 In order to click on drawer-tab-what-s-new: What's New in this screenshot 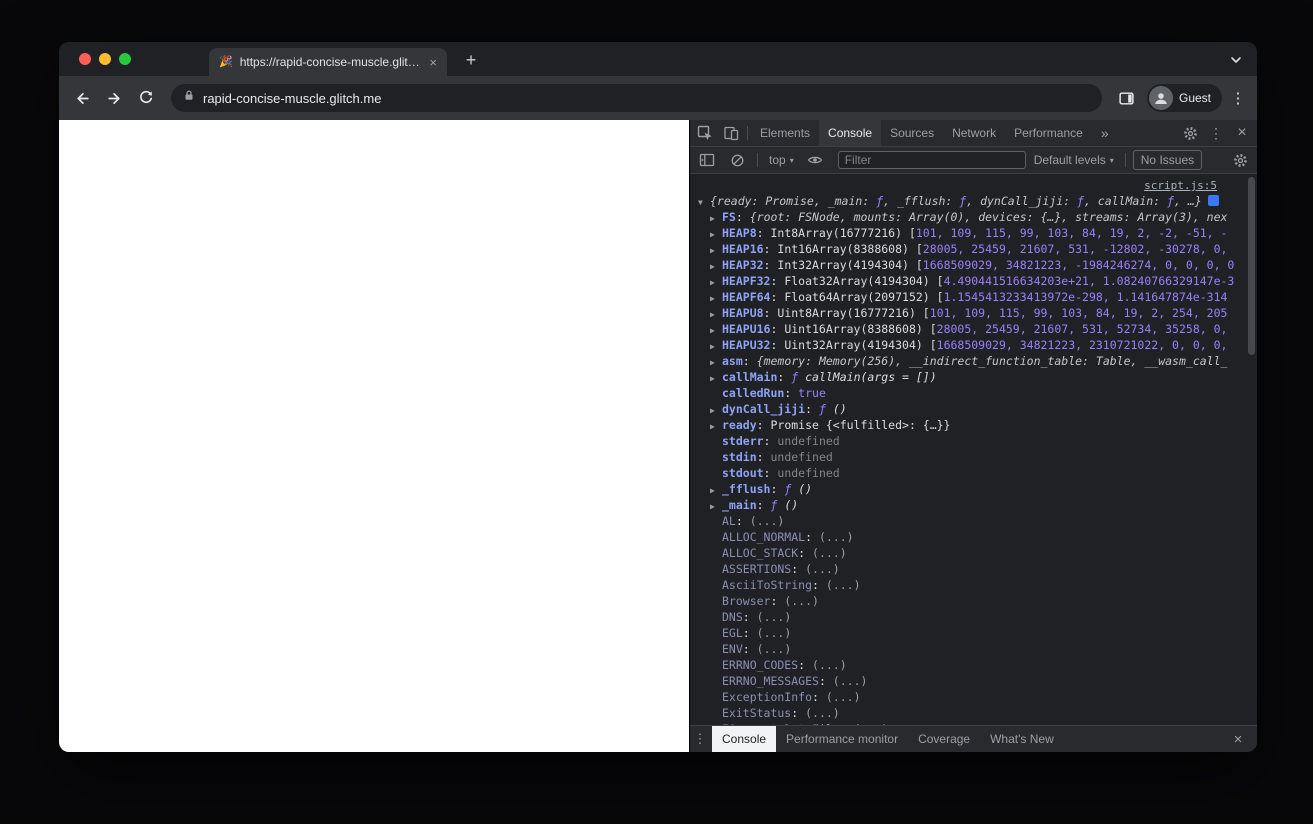, I will do `click(1022, 739)`.